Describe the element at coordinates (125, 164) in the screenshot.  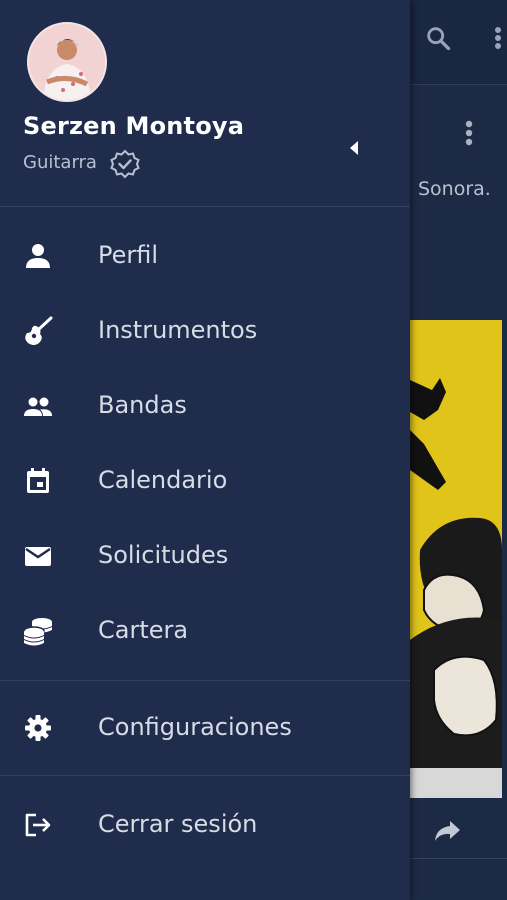
I see `verified-badge-icon` at that location.